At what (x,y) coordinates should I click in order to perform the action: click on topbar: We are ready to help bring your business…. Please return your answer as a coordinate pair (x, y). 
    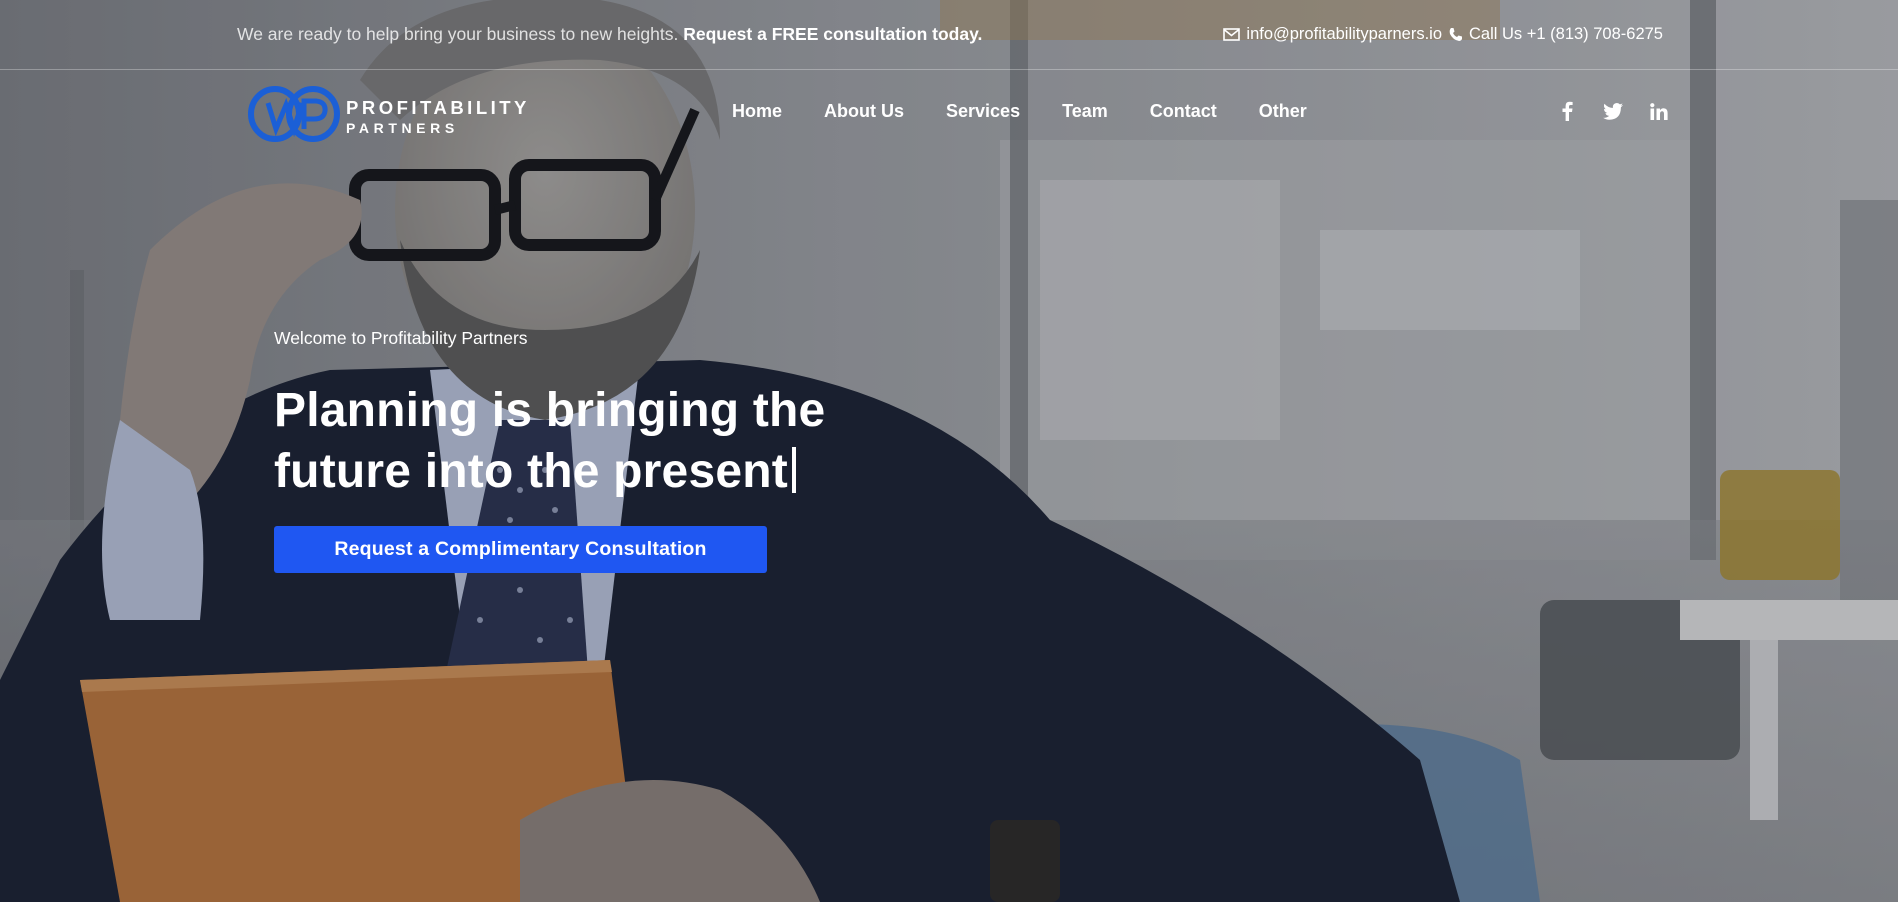
    Looking at the image, I should click on (949, 35).